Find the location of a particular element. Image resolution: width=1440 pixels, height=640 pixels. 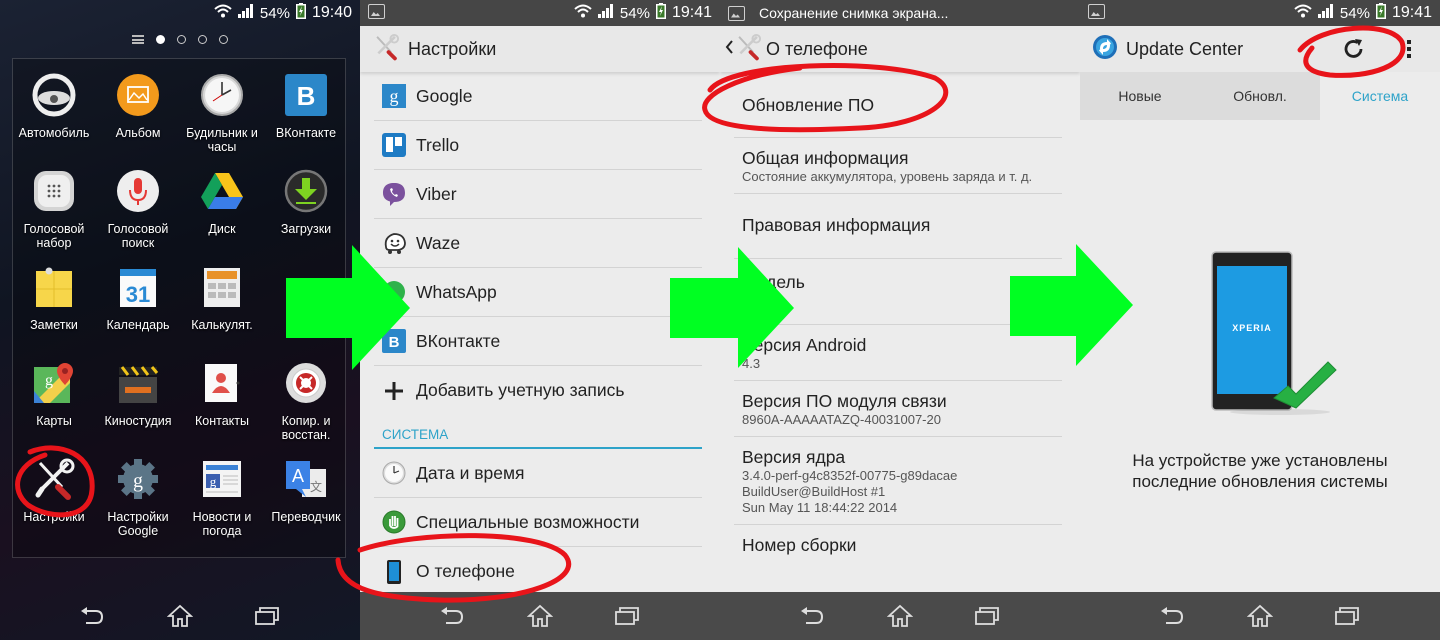

tab-bar: Новые Обновл. Система is located at coordinates (1260, 96).